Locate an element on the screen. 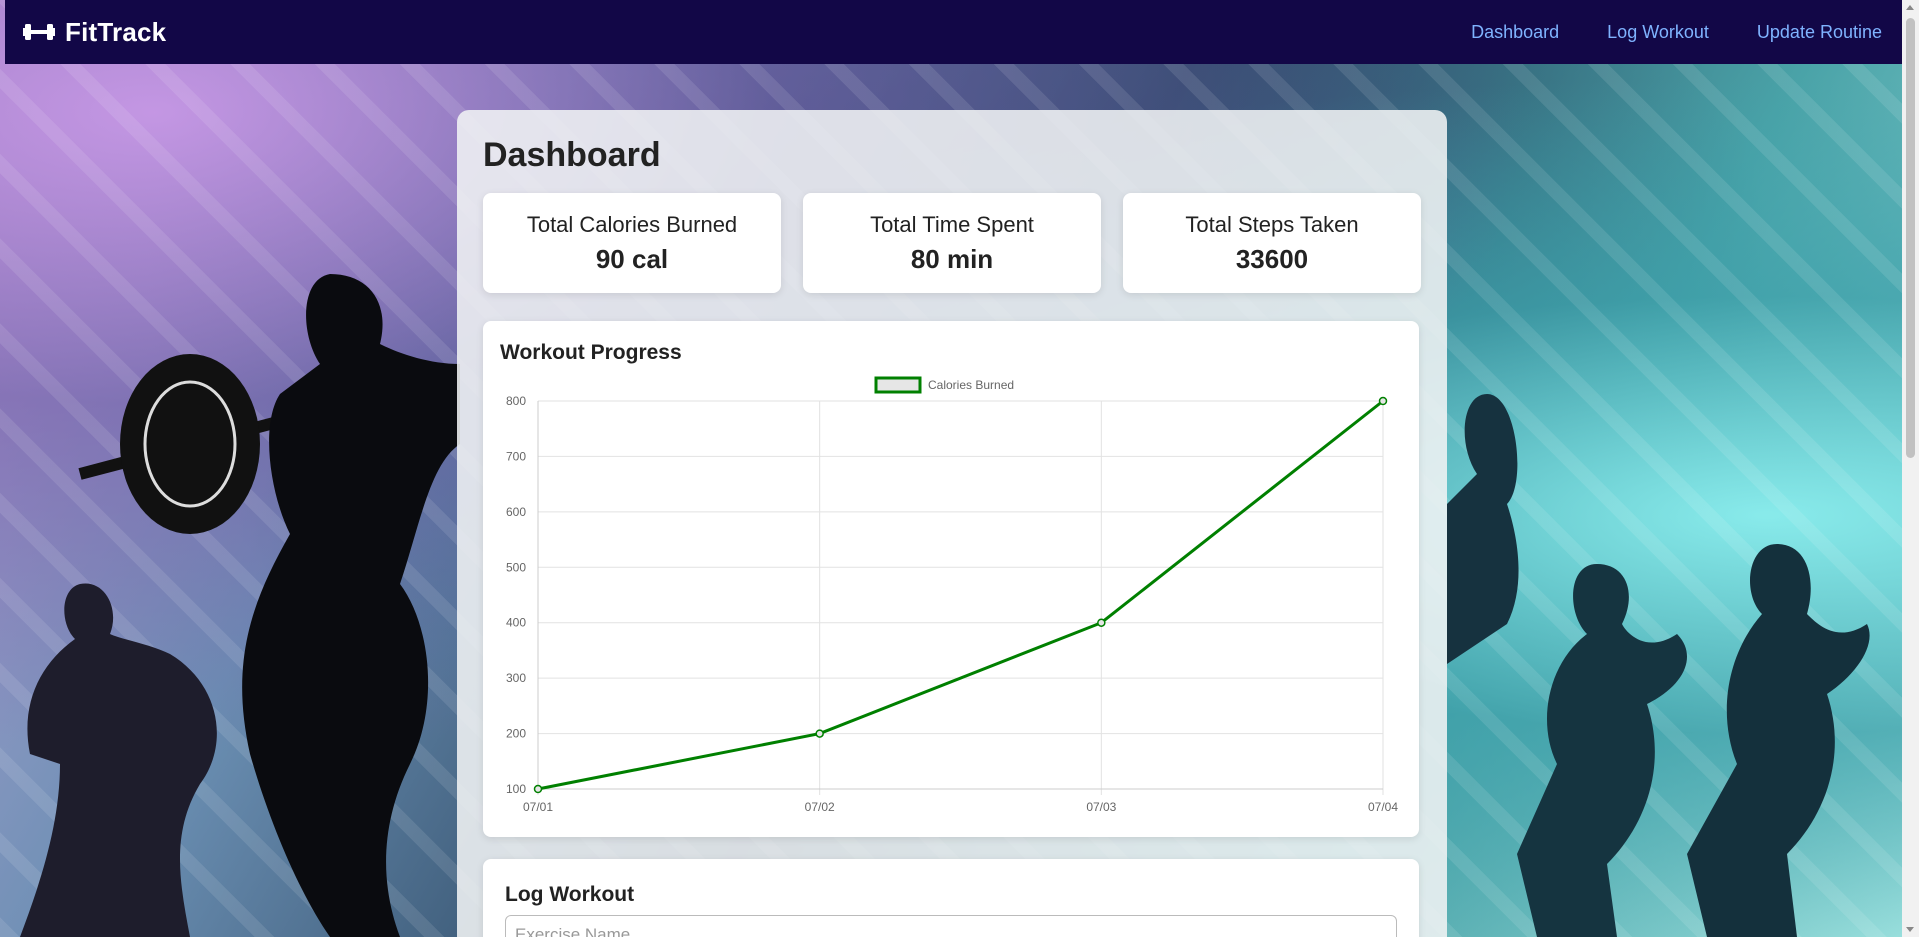  y-tick-label: 300 is located at coordinates (516, 678).